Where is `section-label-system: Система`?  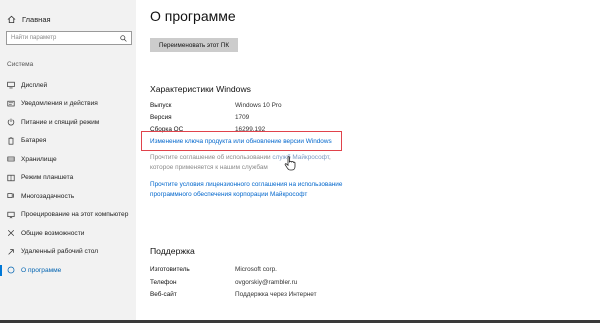 section-label-system: Система is located at coordinates (20, 64).